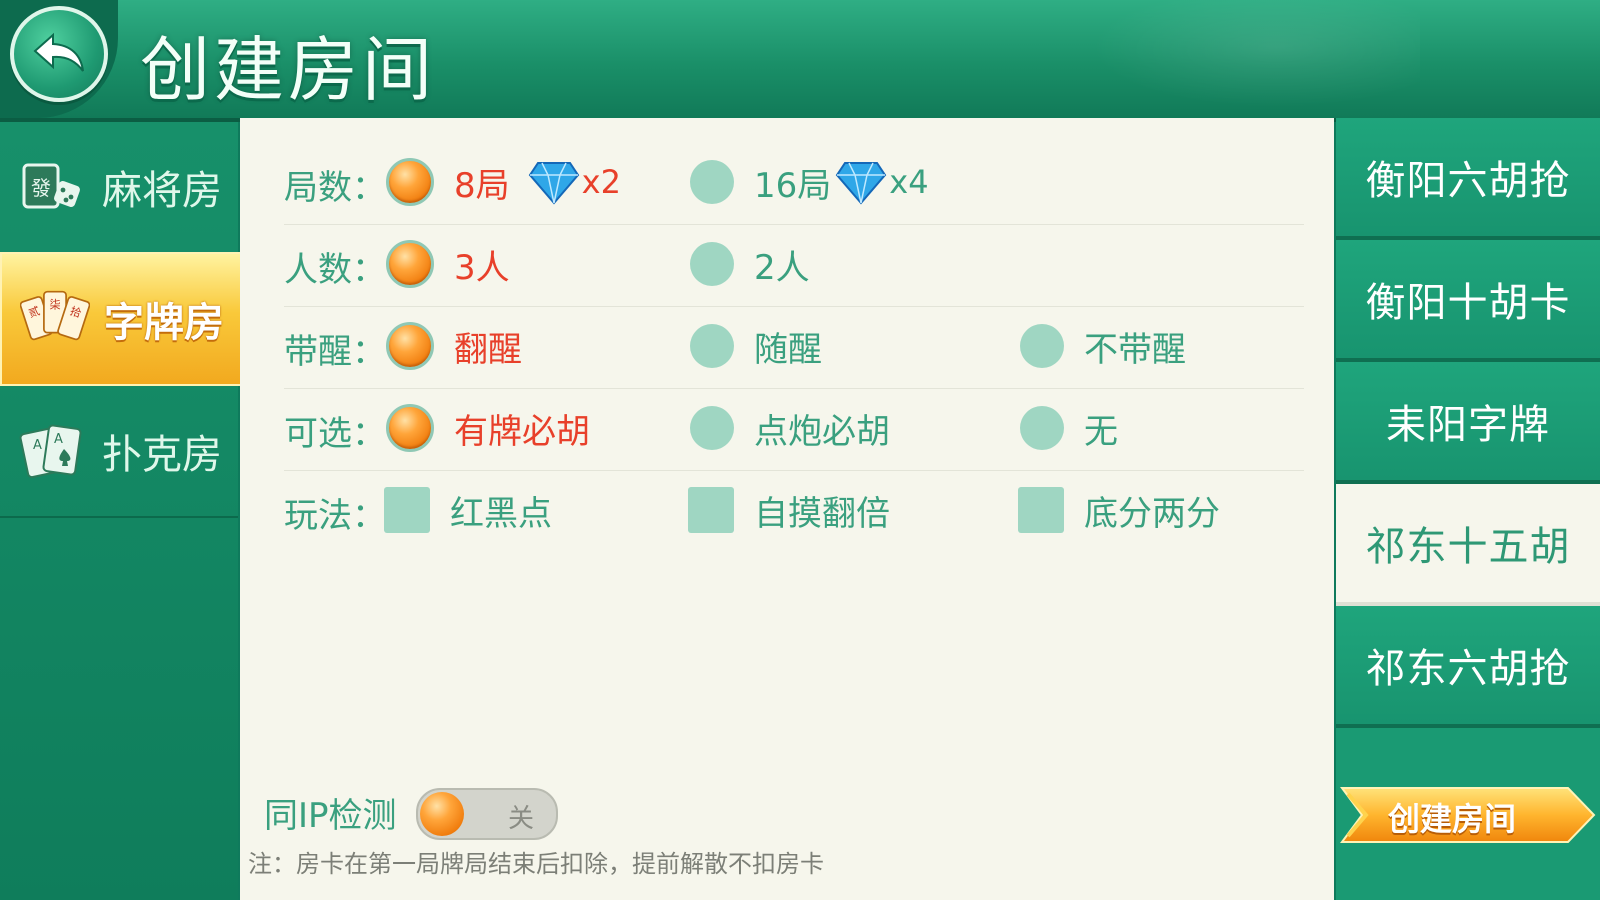 The image size is (1600, 900). I want to click on option-label: 点炮必胡, so click(822, 431).